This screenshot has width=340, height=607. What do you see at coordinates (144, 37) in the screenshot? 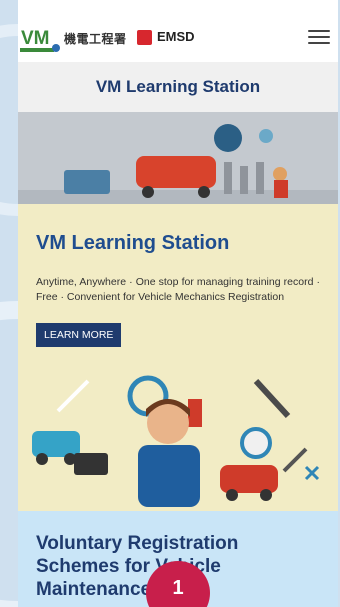
I see `emsd-logo-icon` at bounding box center [144, 37].